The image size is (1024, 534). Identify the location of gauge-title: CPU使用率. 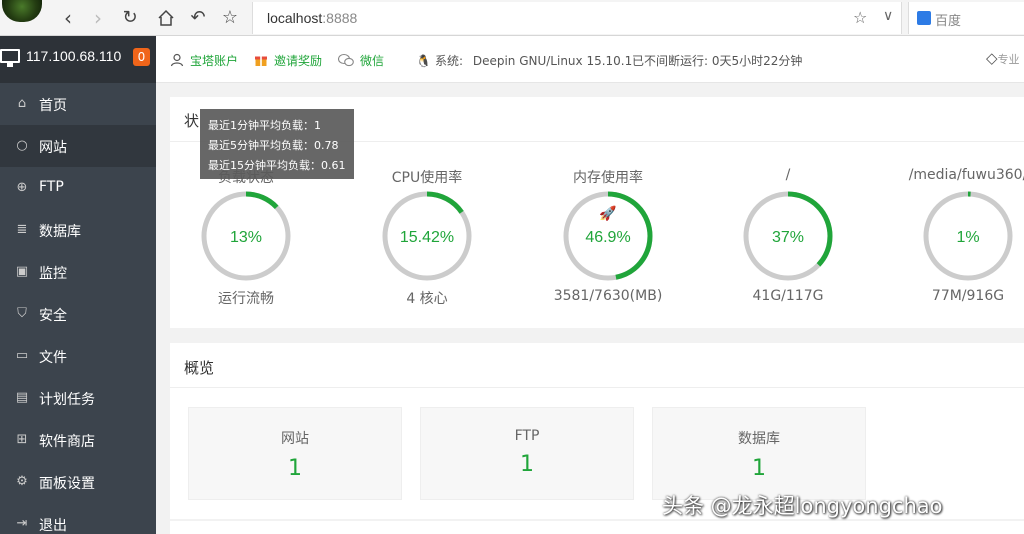
(427, 178).